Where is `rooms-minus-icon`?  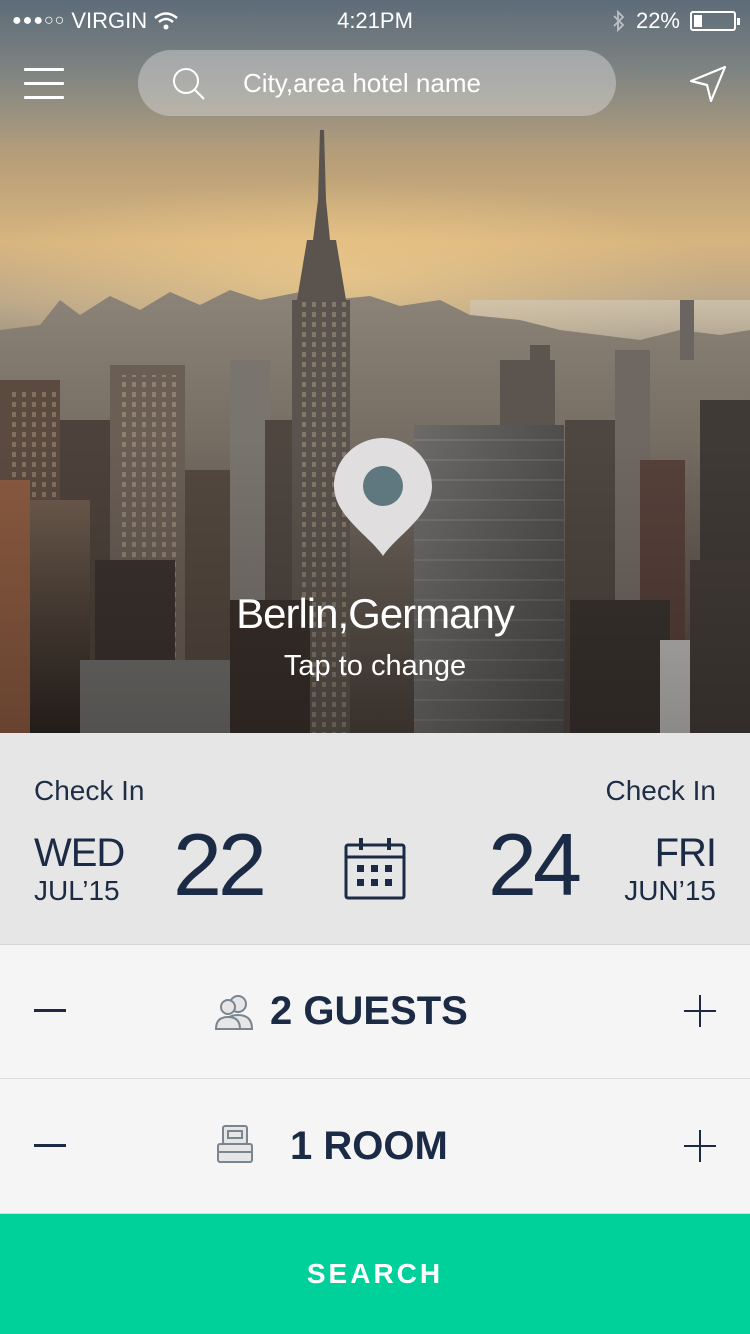
rooms-minus-icon is located at coordinates (50, 1145).